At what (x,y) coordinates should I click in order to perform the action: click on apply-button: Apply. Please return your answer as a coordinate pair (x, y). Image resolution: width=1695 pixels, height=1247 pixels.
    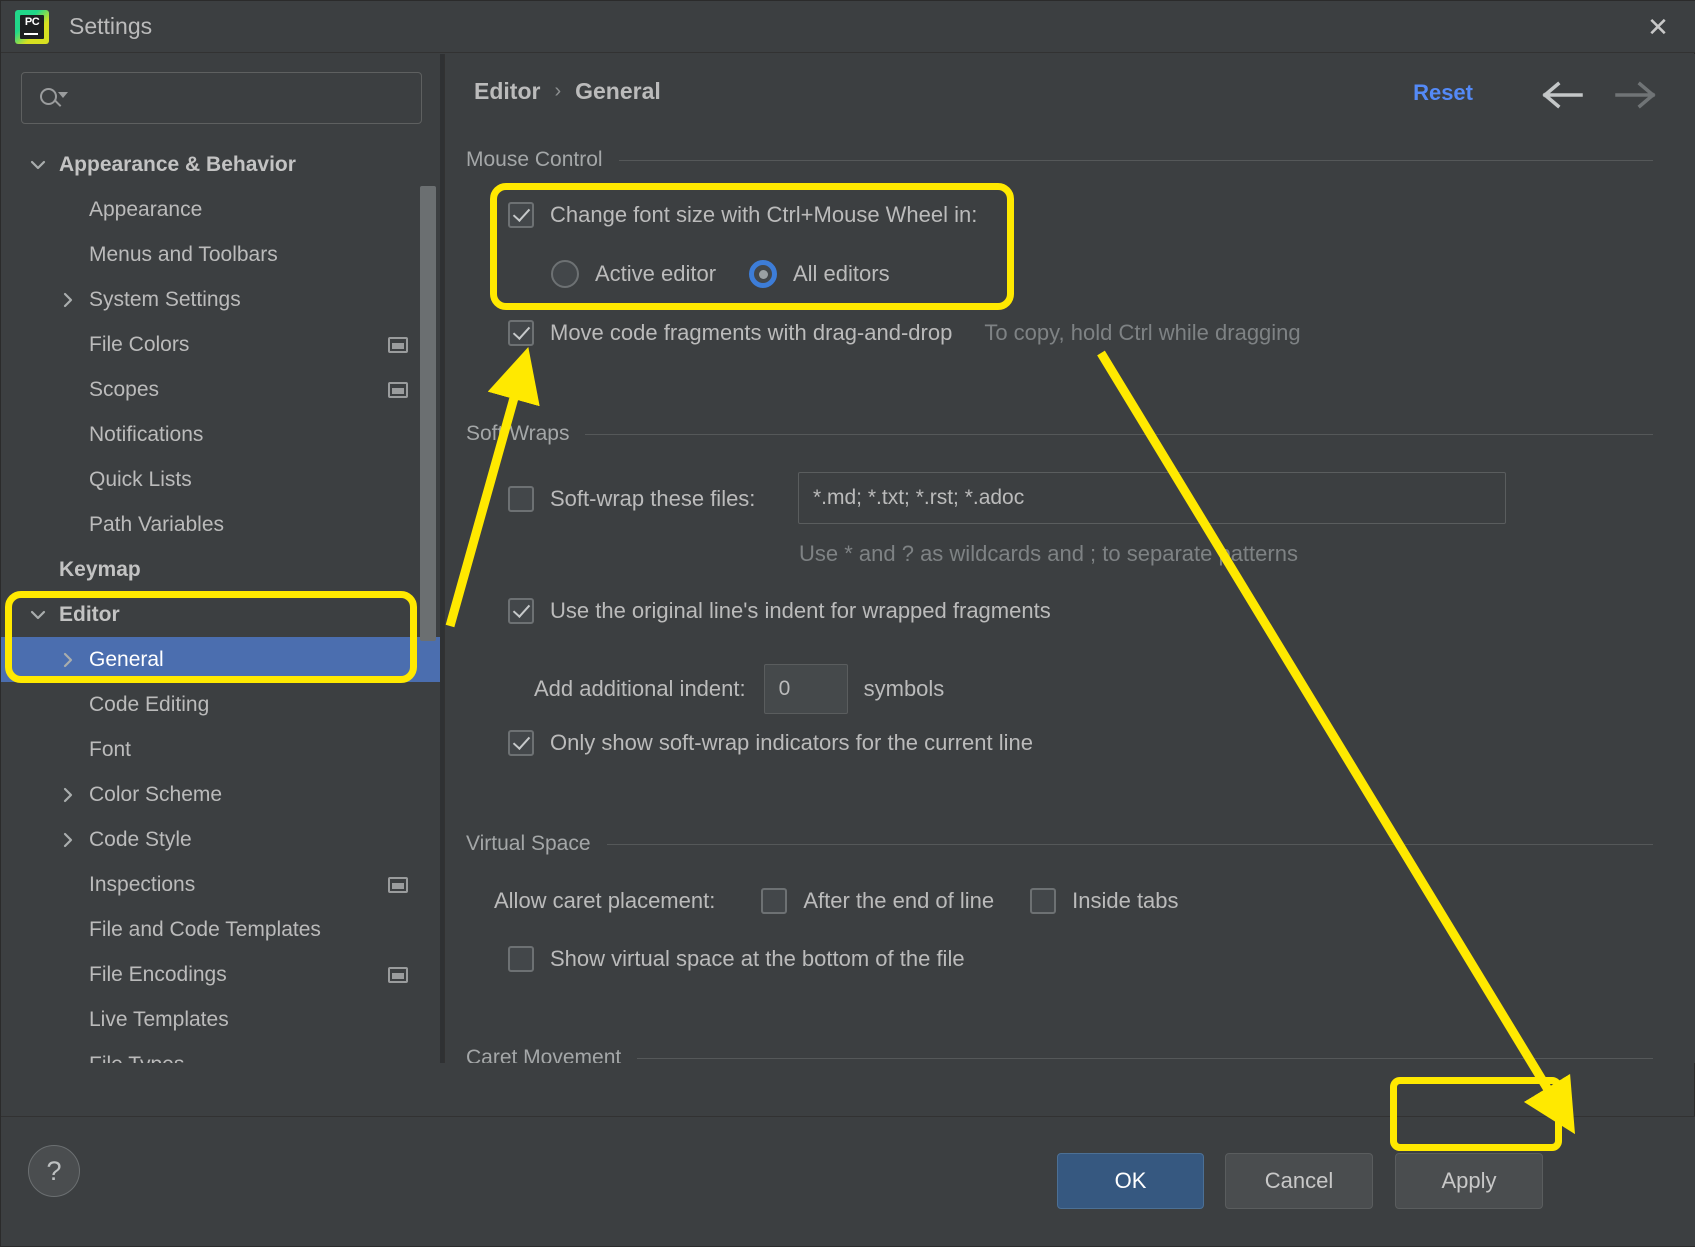
    Looking at the image, I should click on (1469, 1181).